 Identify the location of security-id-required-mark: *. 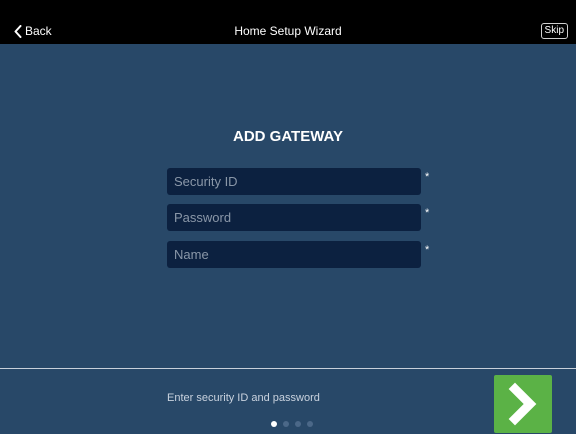
(427, 177).